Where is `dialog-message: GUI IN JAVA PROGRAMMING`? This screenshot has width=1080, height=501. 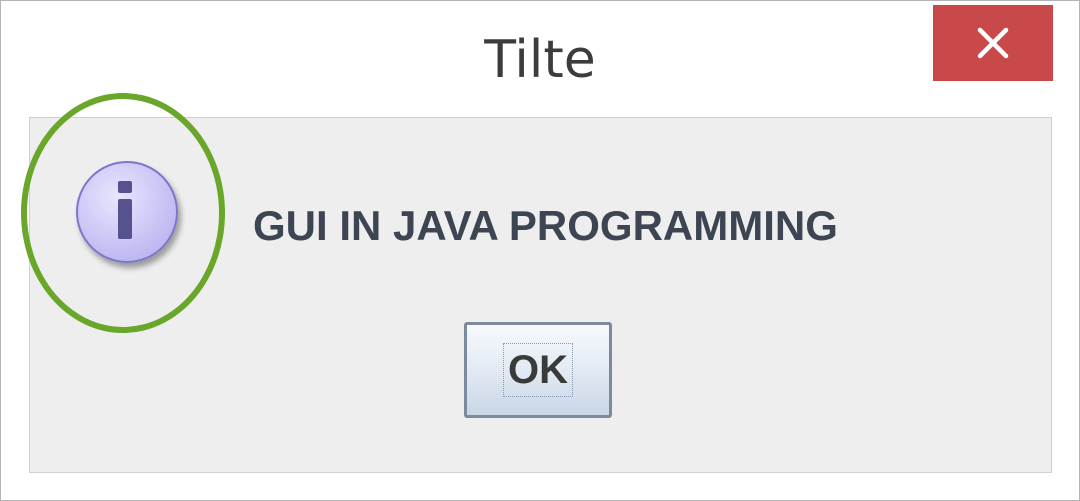 dialog-message: GUI IN JAVA PROGRAMMING is located at coordinates (545, 225).